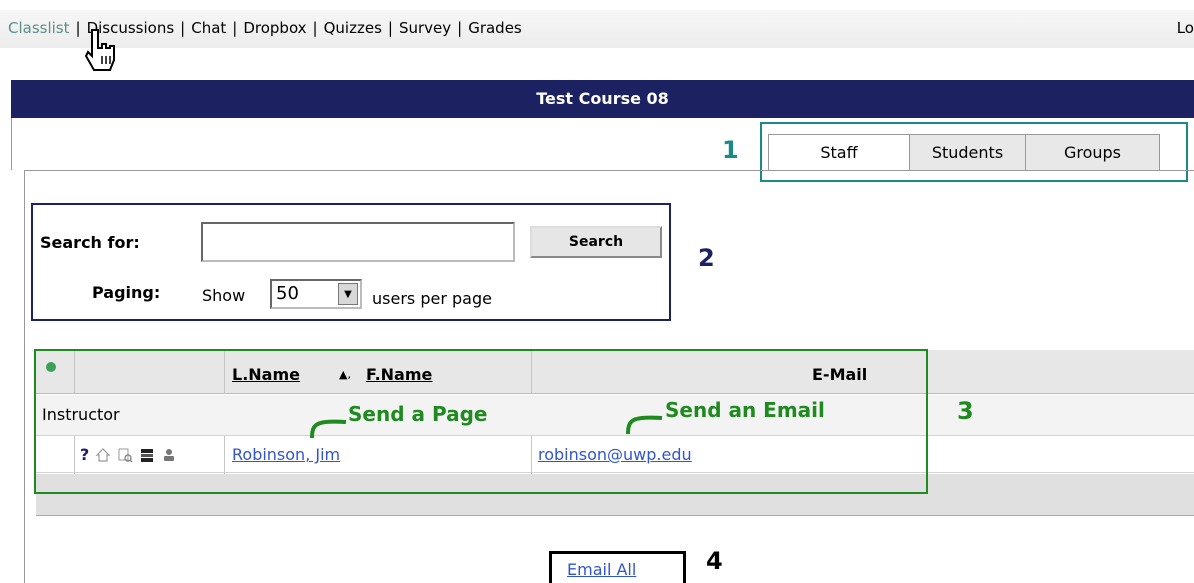 The image size is (1194, 583). Describe the element at coordinates (495, 28) in the screenshot. I see `nav-grades: Grades` at that location.